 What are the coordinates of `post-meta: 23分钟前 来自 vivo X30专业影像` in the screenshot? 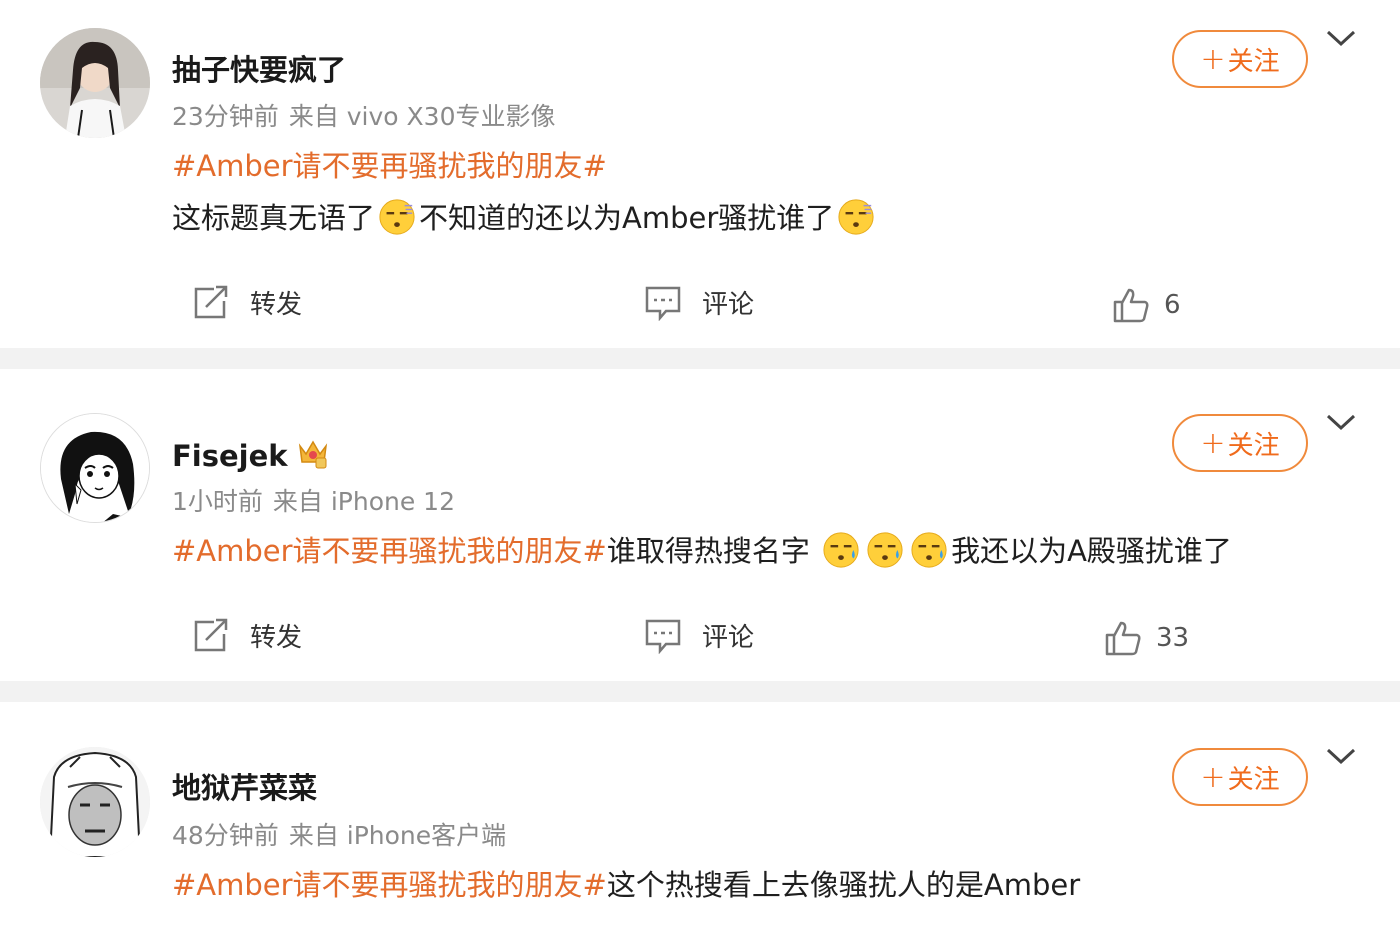 It's located at (368, 117).